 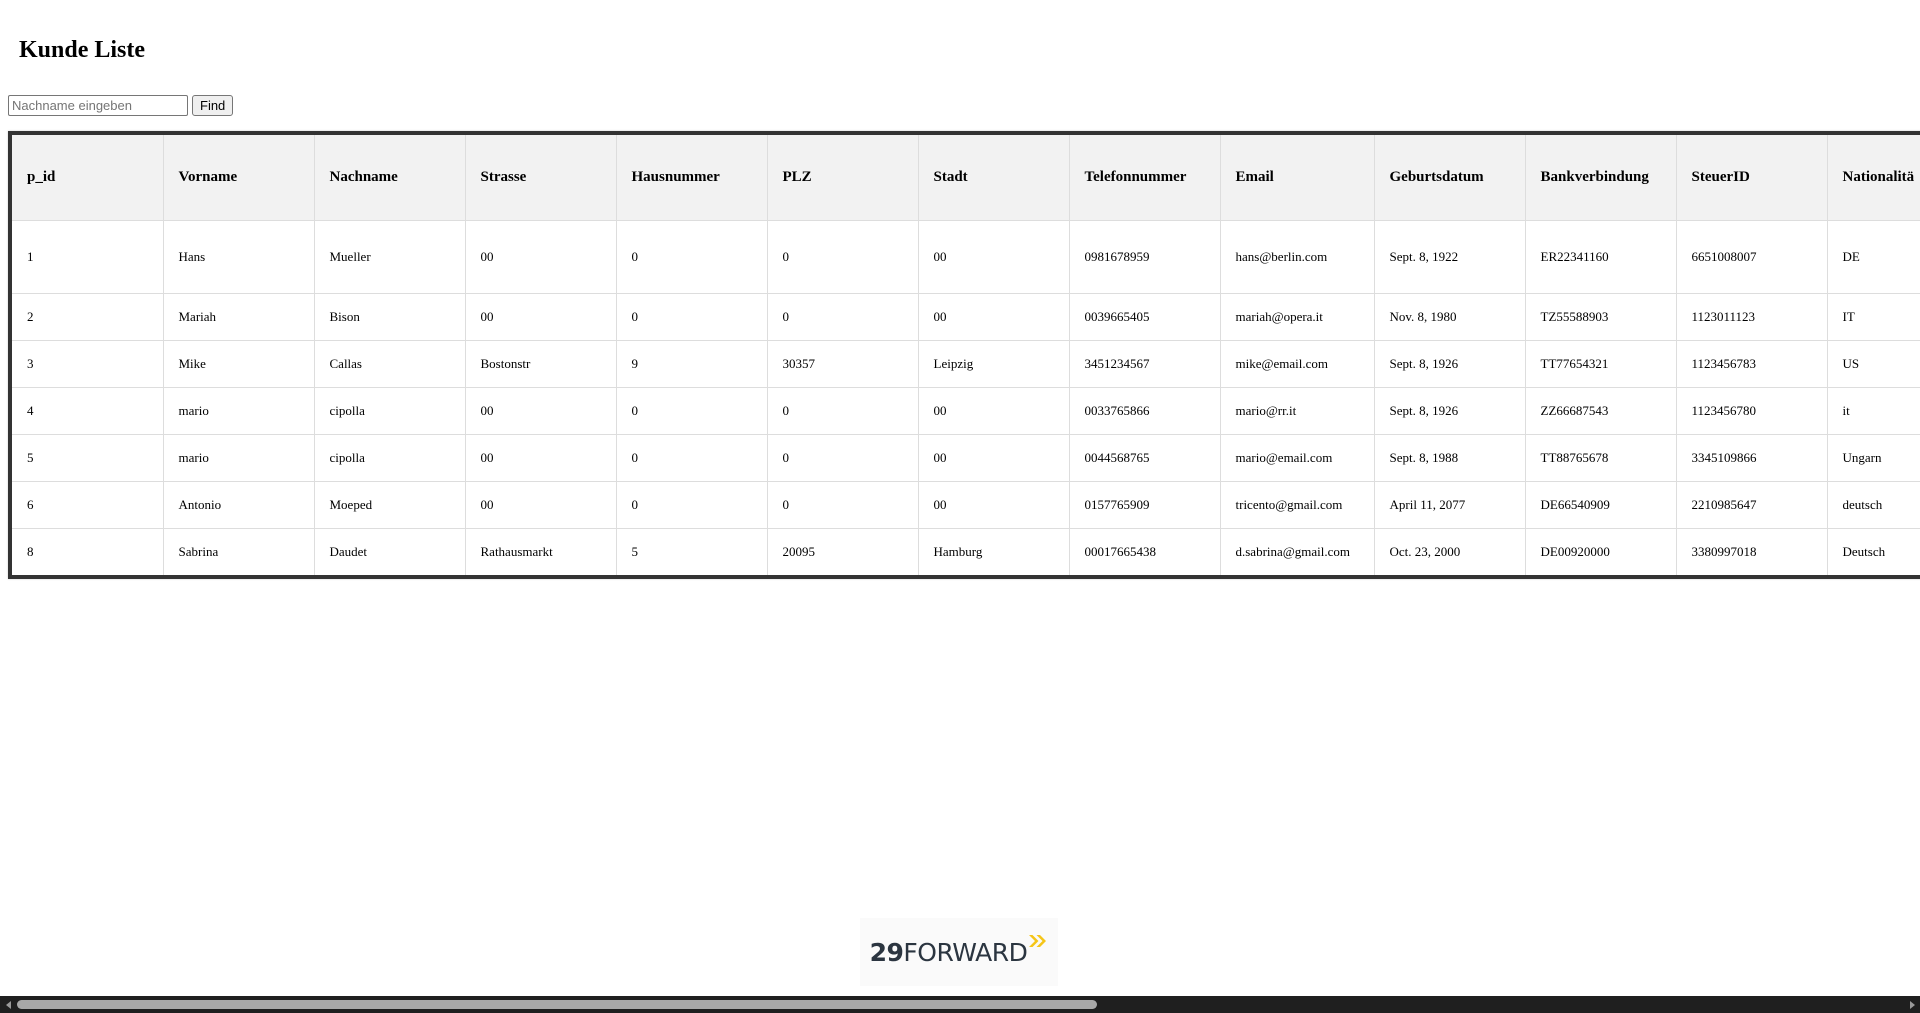 What do you see at coordinates (1145, 178) in the screenshot?
I see `column-header-telefonnummer: Telefonnummer` at bounding box center [1145, 178].